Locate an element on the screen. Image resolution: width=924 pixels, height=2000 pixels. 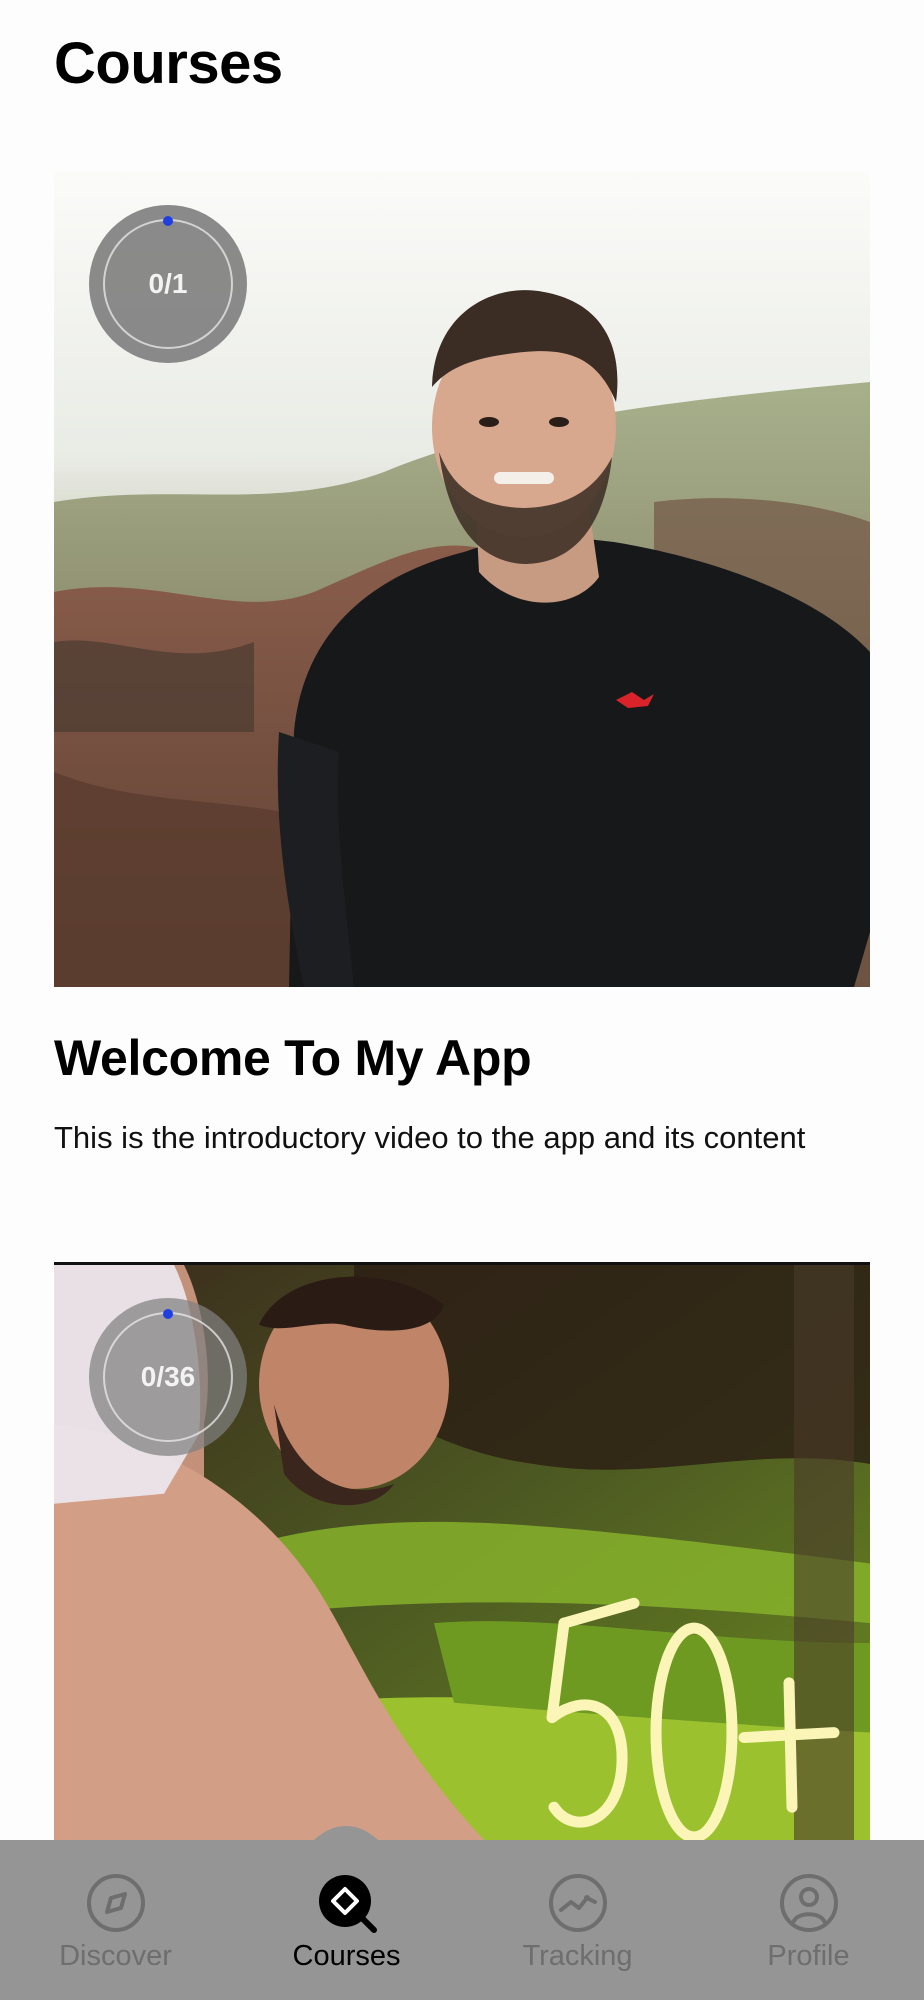
nav-item-courses: Courses is located at coordinates (346, 1920).